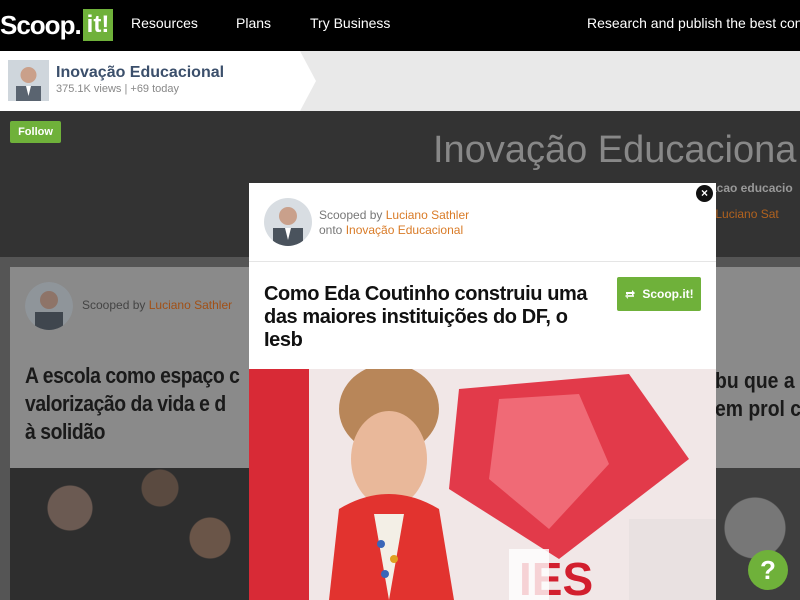 The width and height of the screenshot is (800, 600). What do you see at coordinates (768, 570) in the screenshot?
I see `help-button: ?` at bounding box center [768, 570].